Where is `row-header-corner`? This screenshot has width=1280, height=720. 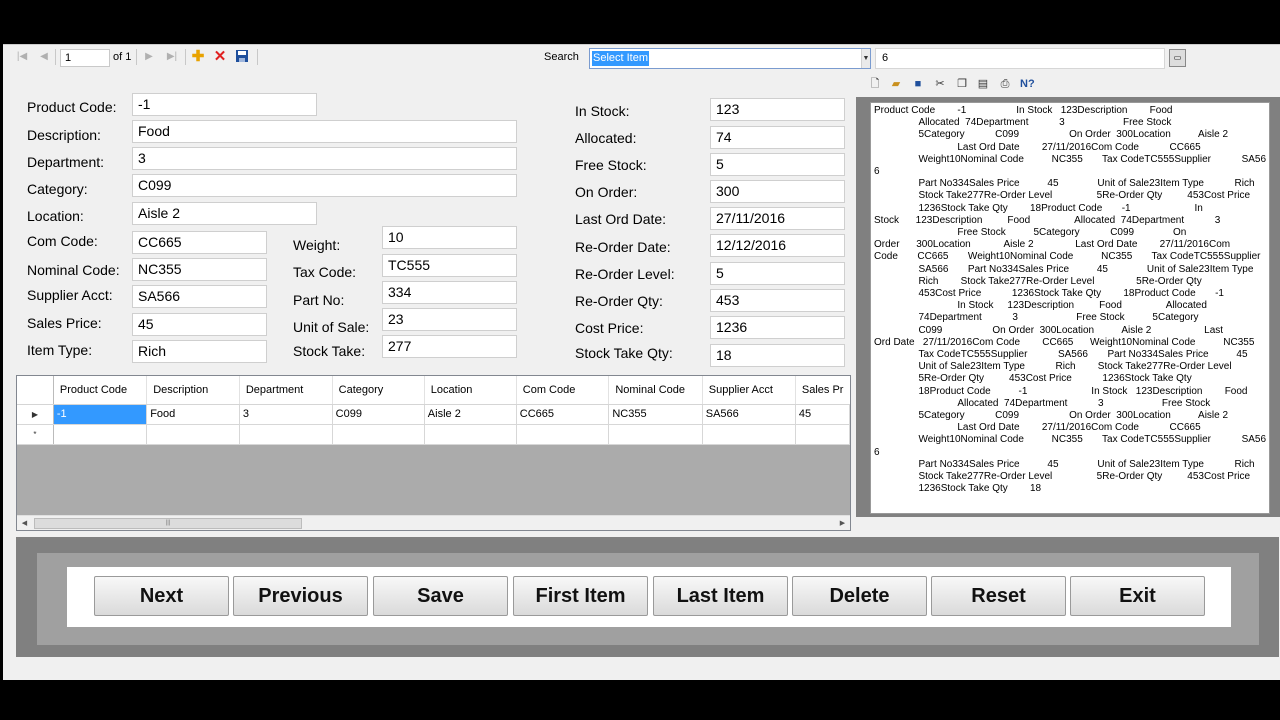
row-header-corner is located at coordinates (35, 390).